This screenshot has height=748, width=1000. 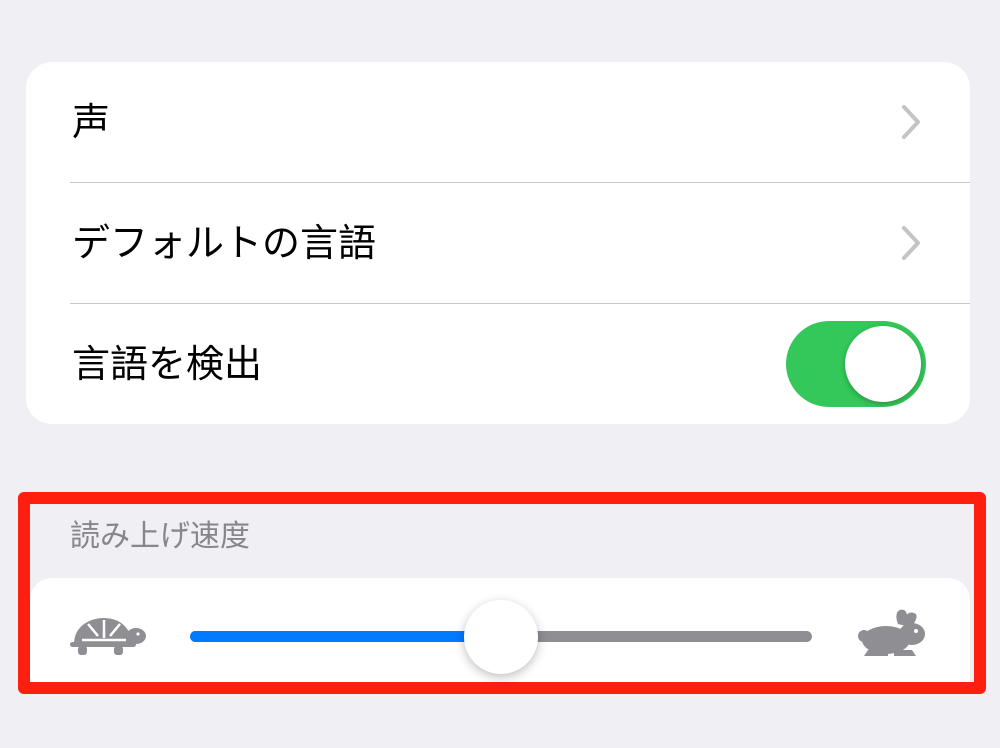 I want to click on turtle-icon, so click(x=108, y=636).